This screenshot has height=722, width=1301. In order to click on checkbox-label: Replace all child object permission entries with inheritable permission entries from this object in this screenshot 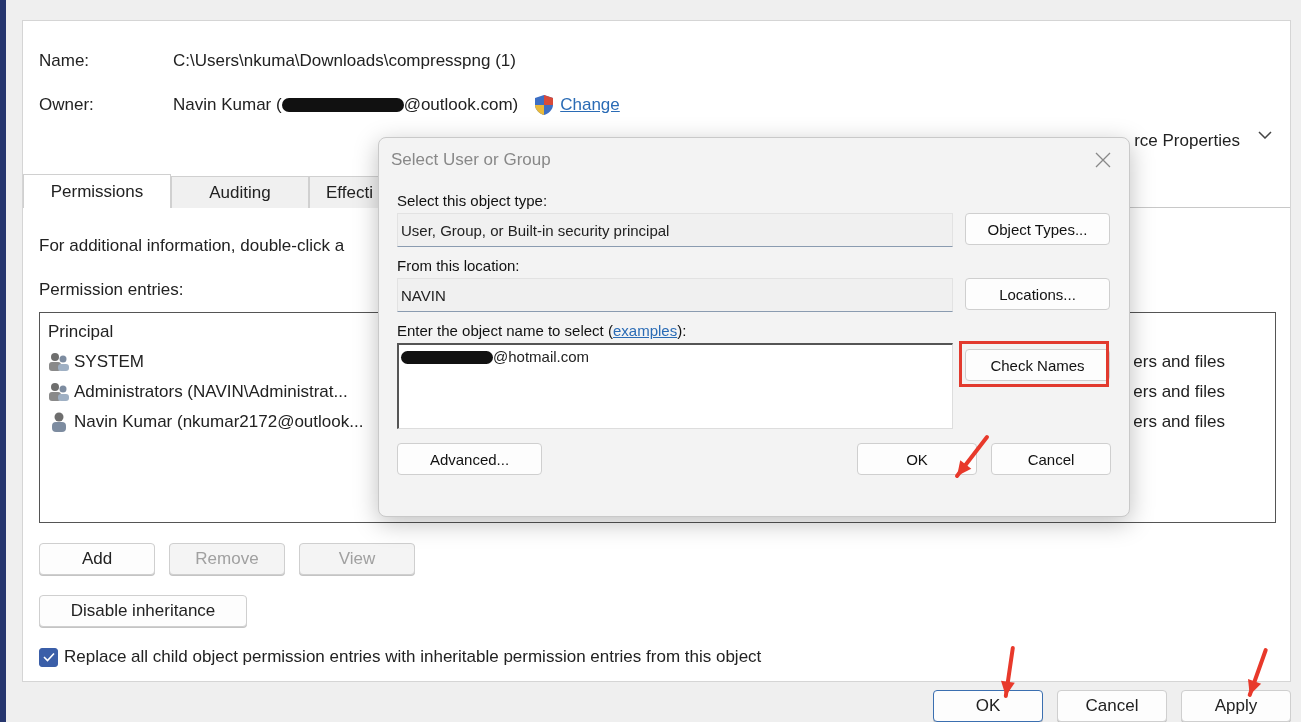, I will do `click(413, 657)`.